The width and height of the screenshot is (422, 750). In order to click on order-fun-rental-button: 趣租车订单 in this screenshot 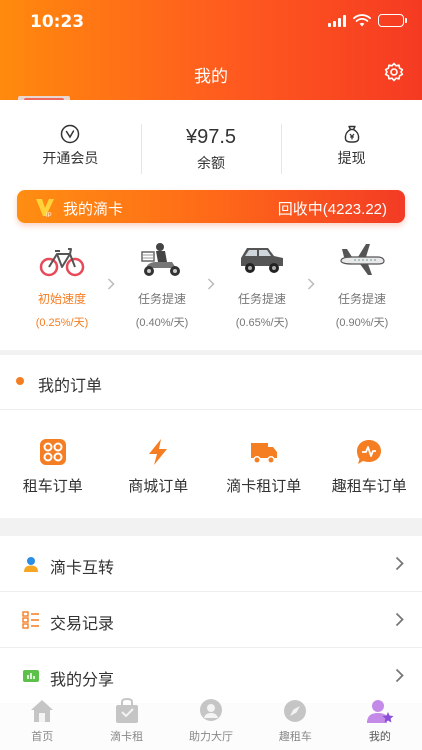, I will do `click(369, 464)`.